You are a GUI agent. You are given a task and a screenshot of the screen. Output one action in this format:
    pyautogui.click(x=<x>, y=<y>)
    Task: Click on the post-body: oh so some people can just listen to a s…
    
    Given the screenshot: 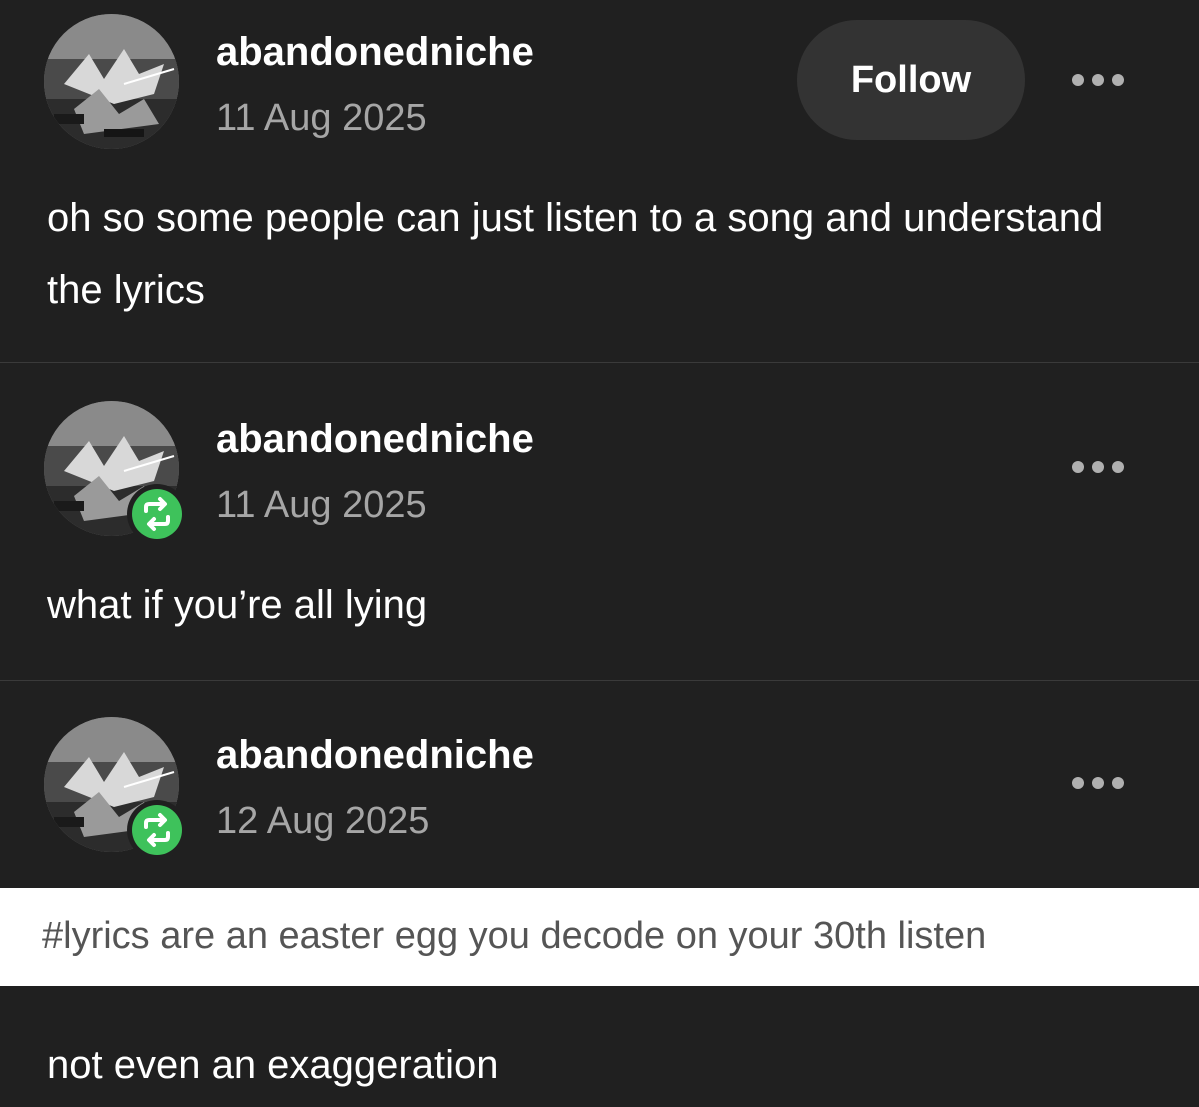 What is the action you would take?
    pyautogui.click(x=575, y=254)
    